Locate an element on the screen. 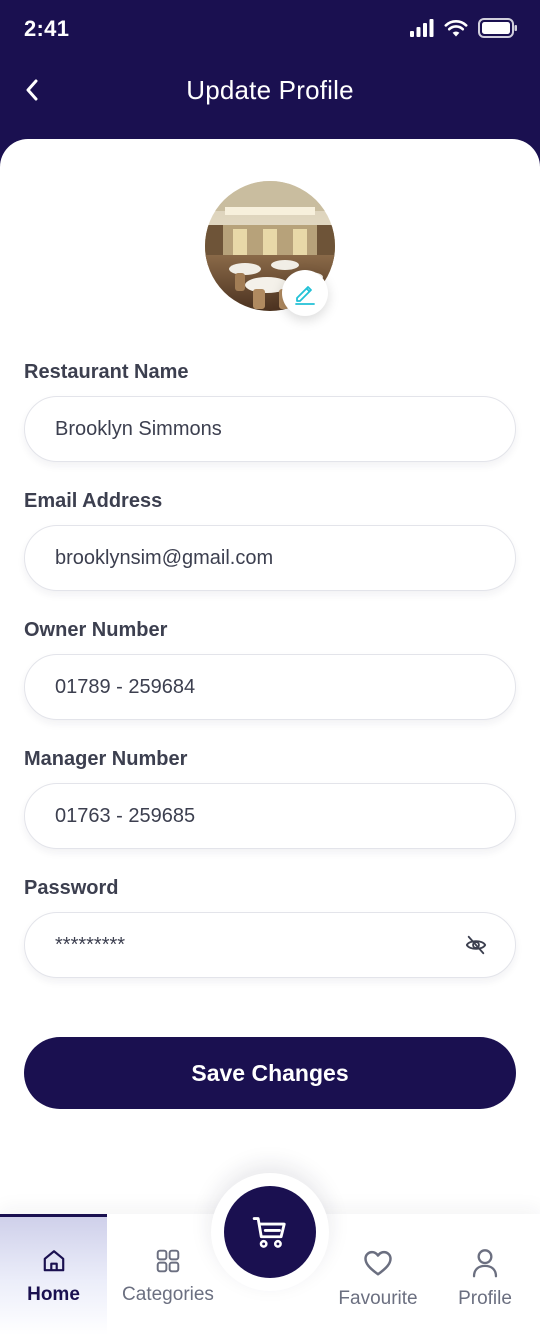  avatar-container is located at coordinates (270, 248).